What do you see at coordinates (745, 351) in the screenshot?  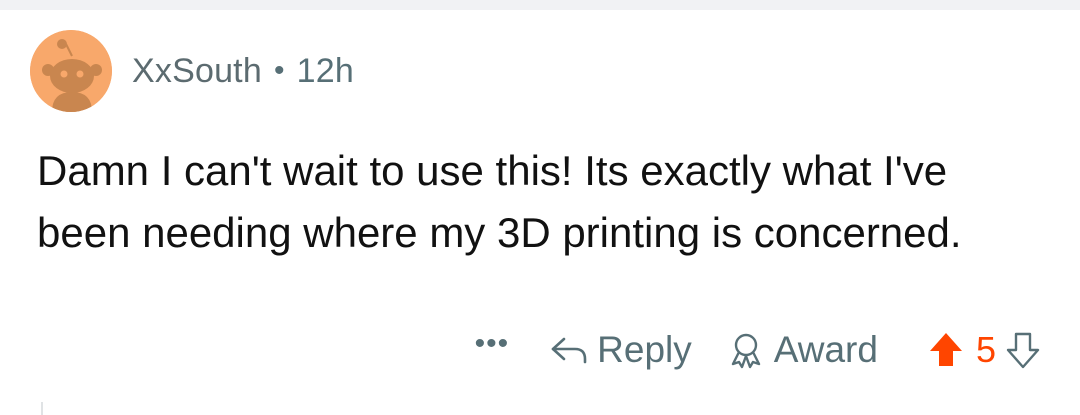 I see `award-ribbon-icon` at bounding box center [745, 351].